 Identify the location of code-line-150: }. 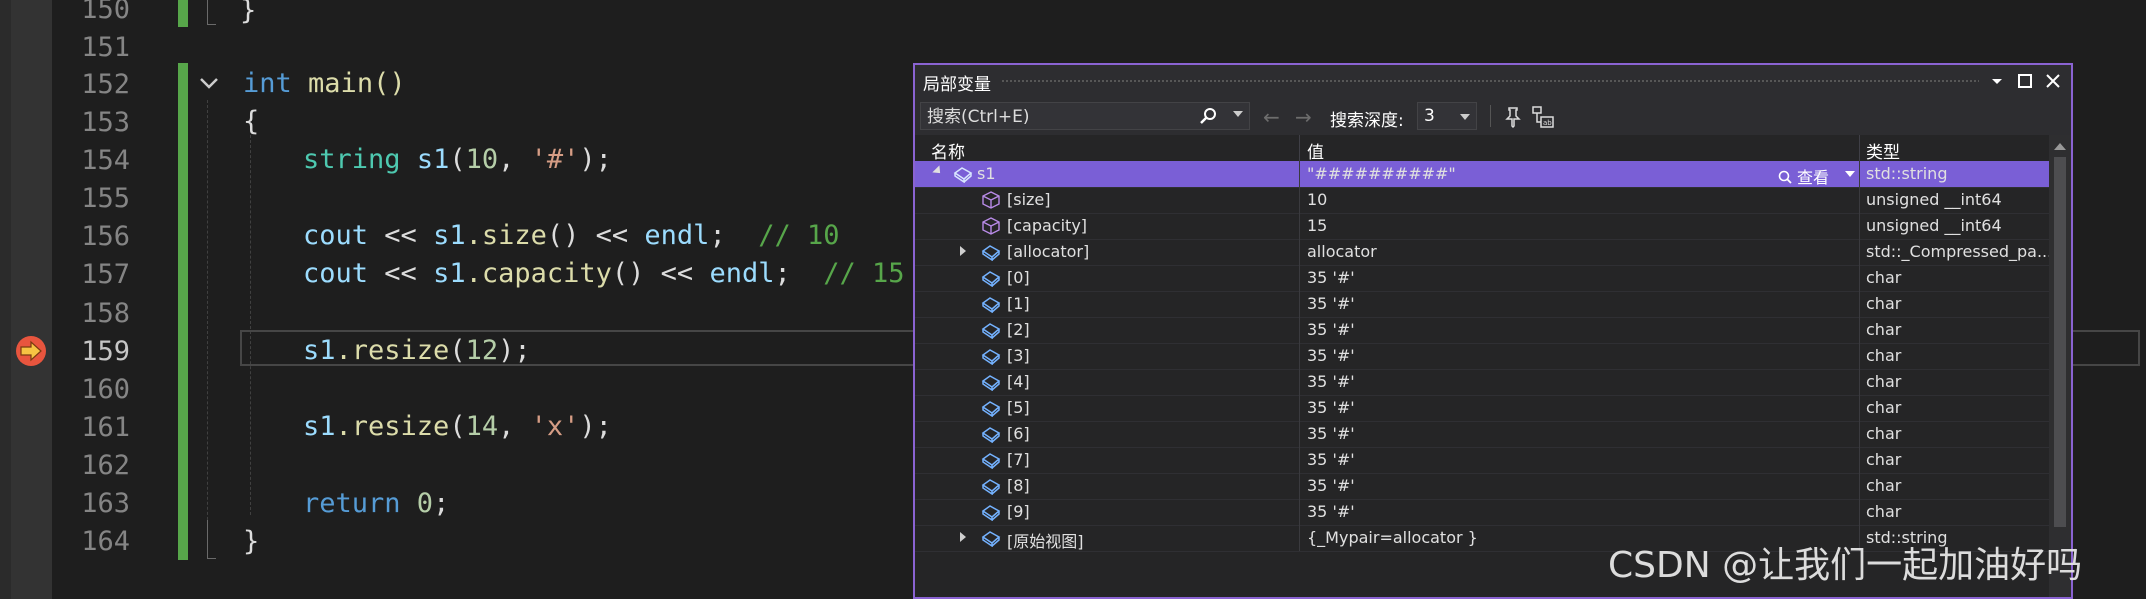
(248, 15).